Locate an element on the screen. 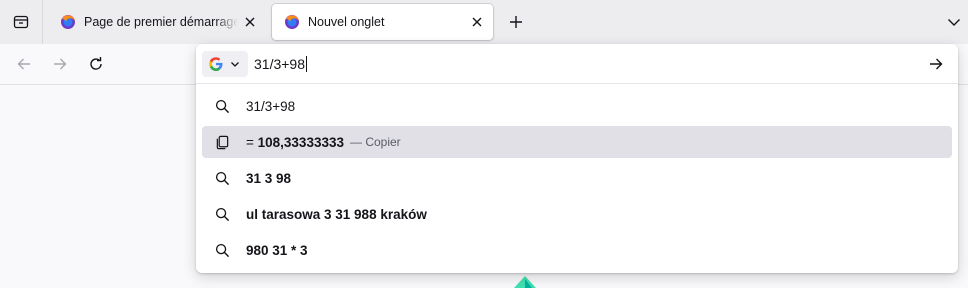 The image size is (968, 288). reload-button is located at coordinates (96, 64).